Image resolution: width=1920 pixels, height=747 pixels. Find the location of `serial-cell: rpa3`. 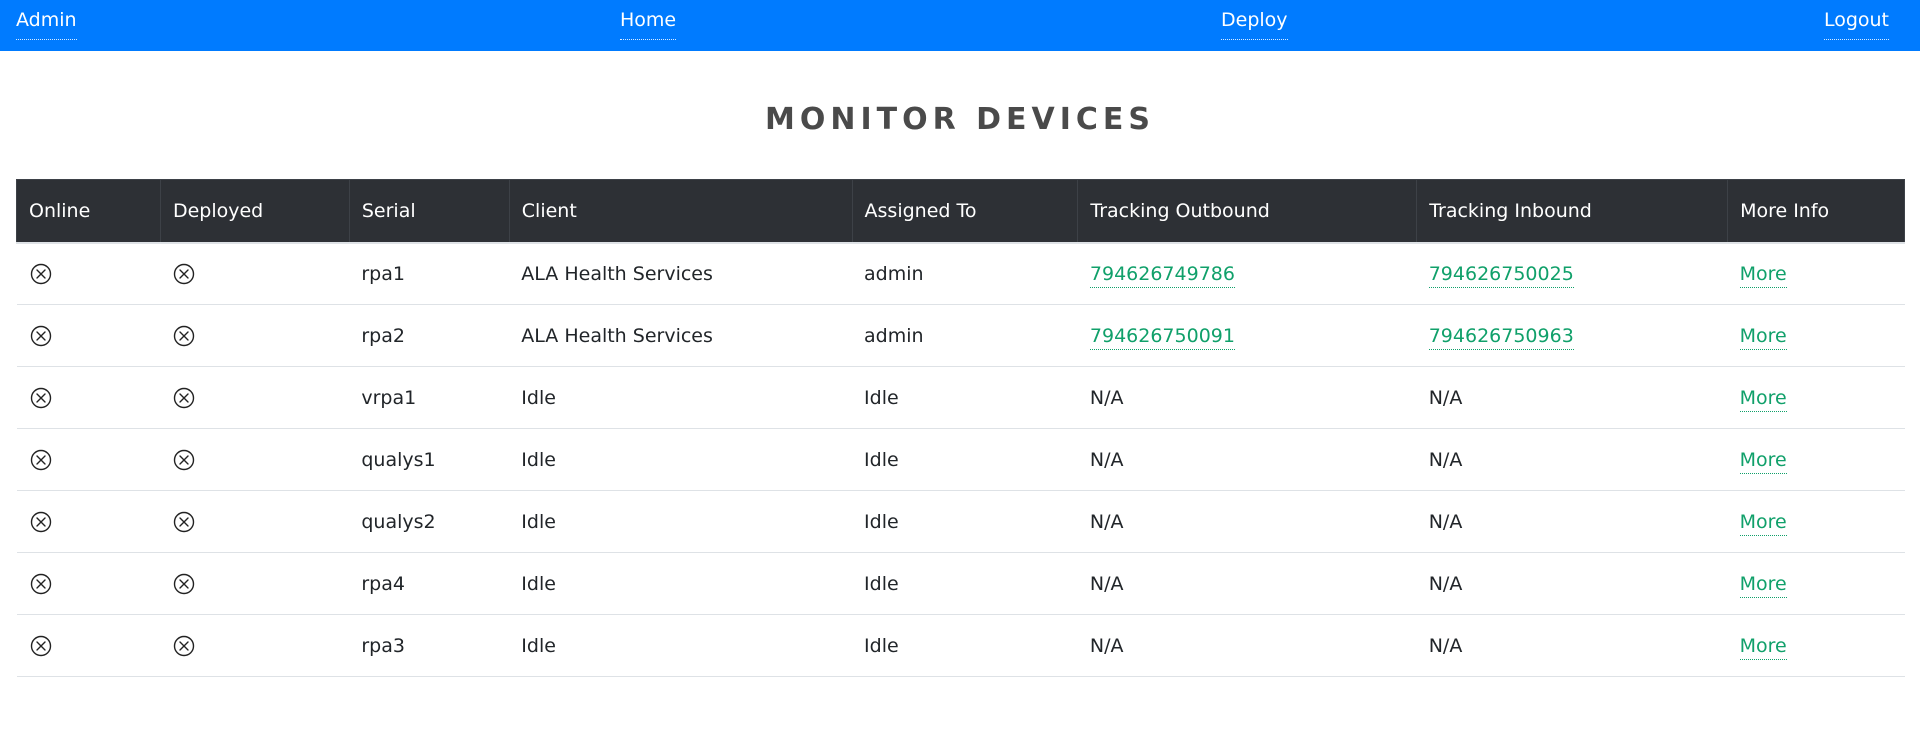

serial-cell: rpa3 is located at coordinates (429, 645).